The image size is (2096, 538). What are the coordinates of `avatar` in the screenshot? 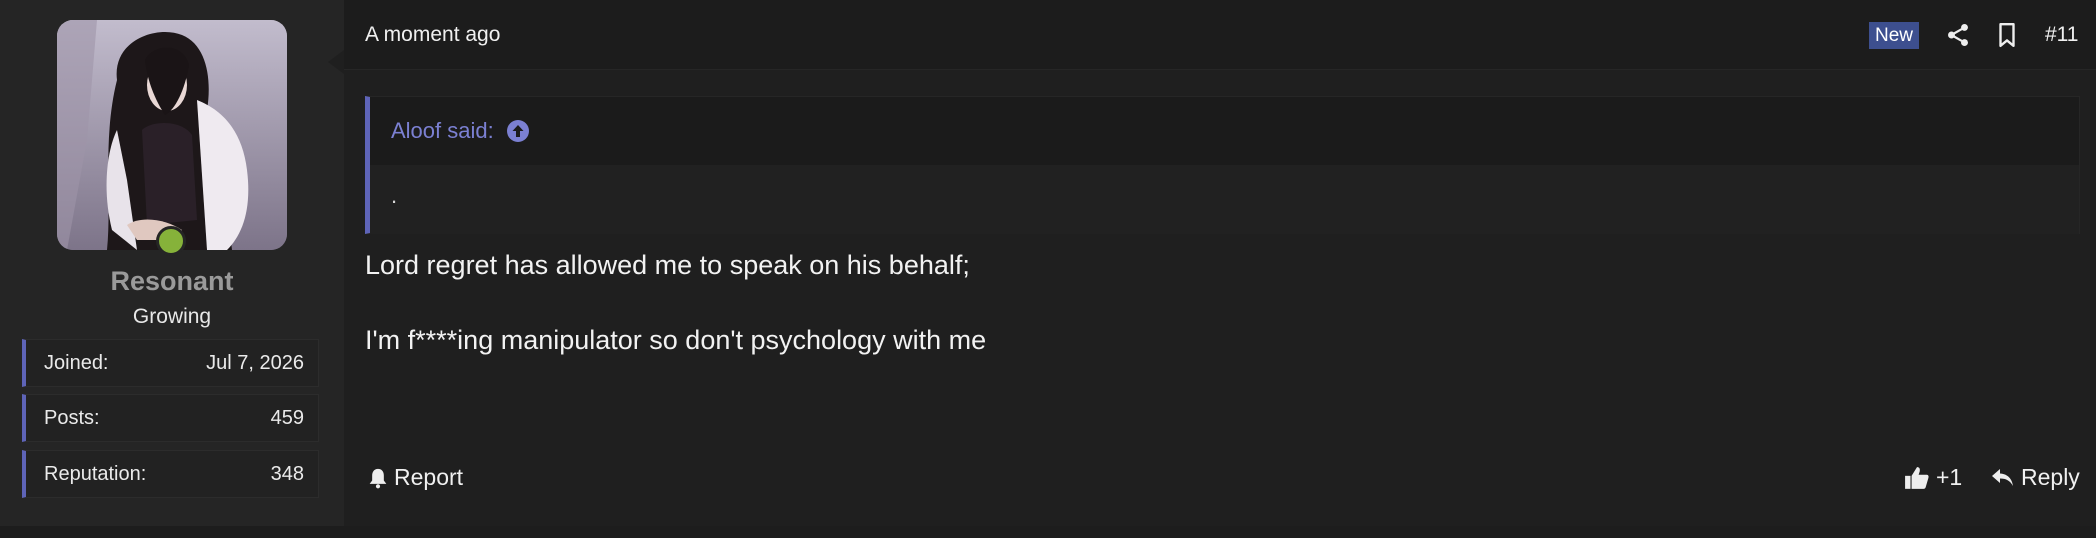 It's located at (172, 135).